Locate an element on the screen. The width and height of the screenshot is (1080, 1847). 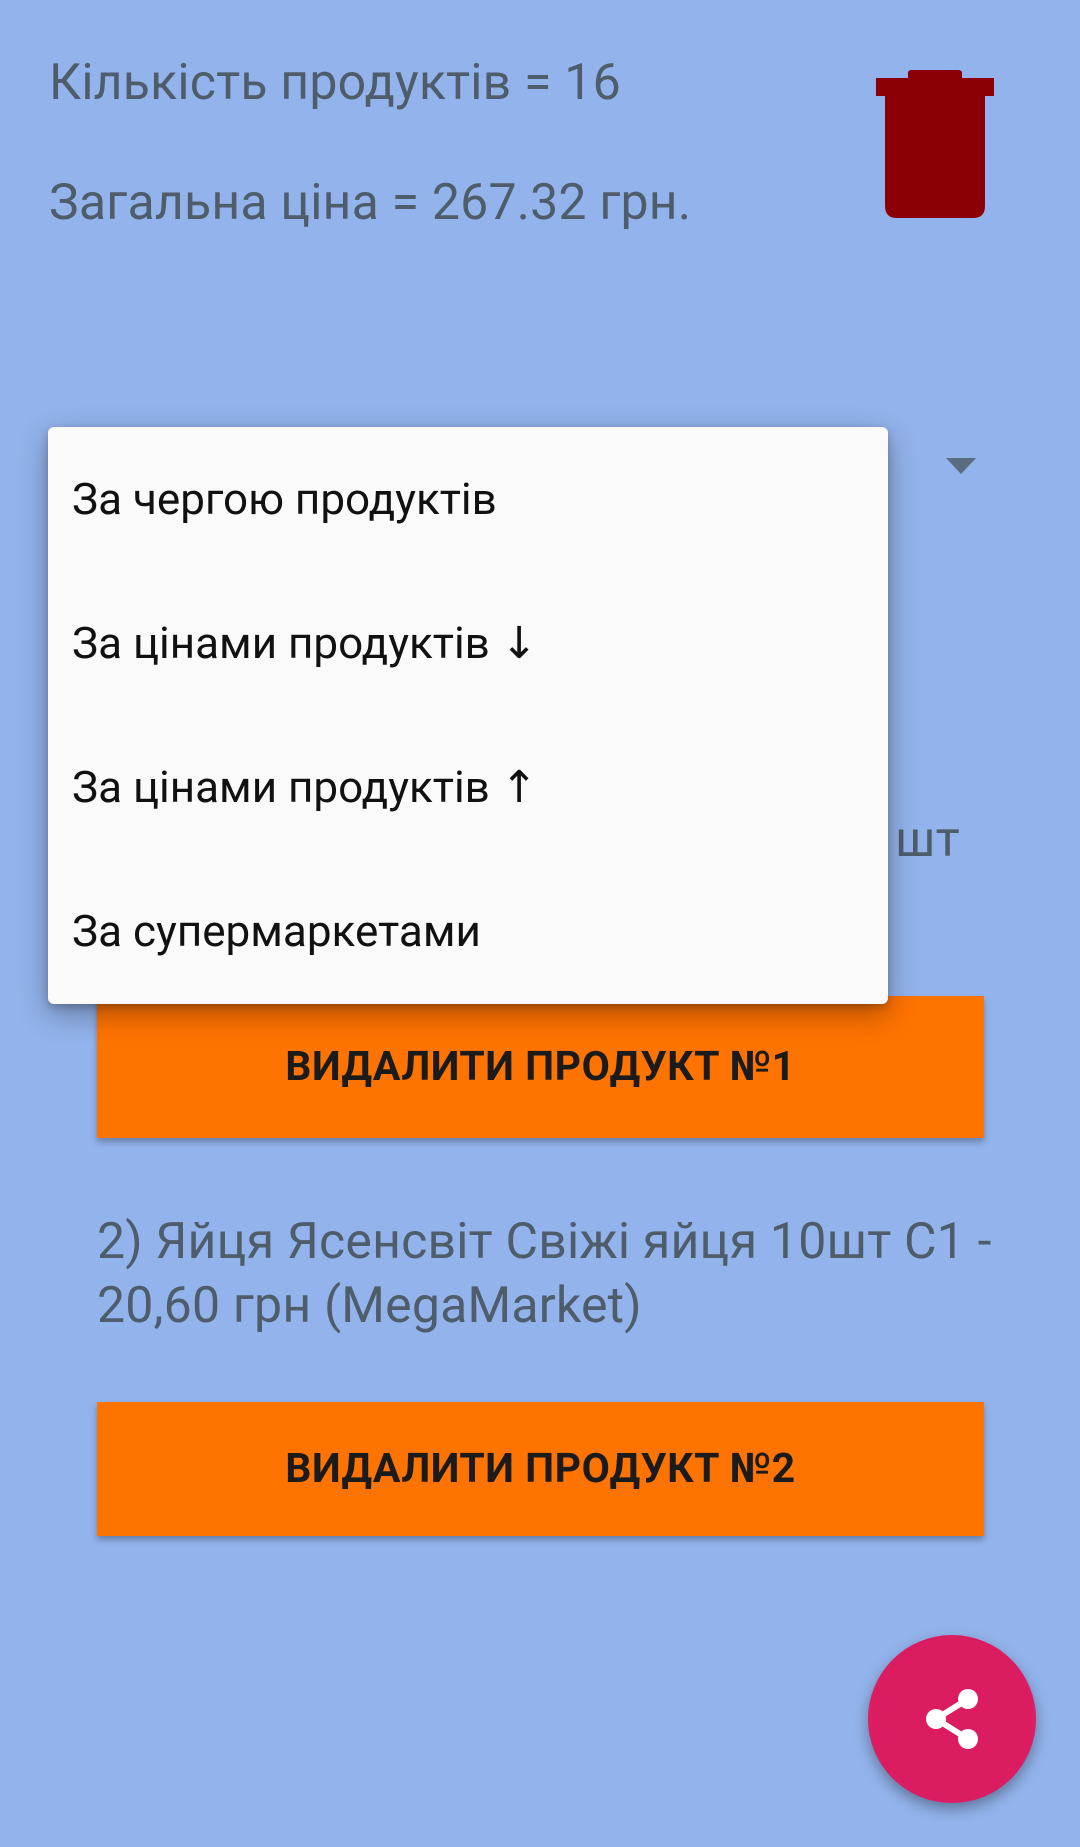
product-count-text: Кількість продуктів = 16 is located at coordinates (335, 83).